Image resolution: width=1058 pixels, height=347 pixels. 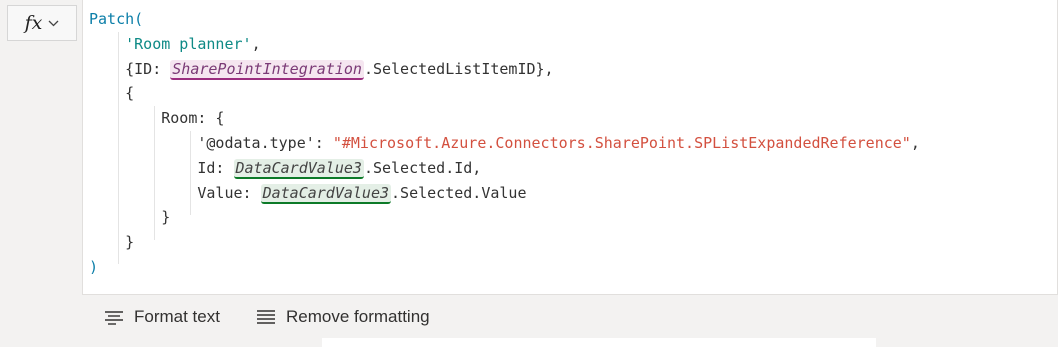 What do you see at coordinates (504, 19) in the screenshot?
I see `code-line: Patch(` at bounding box center [504, 19].